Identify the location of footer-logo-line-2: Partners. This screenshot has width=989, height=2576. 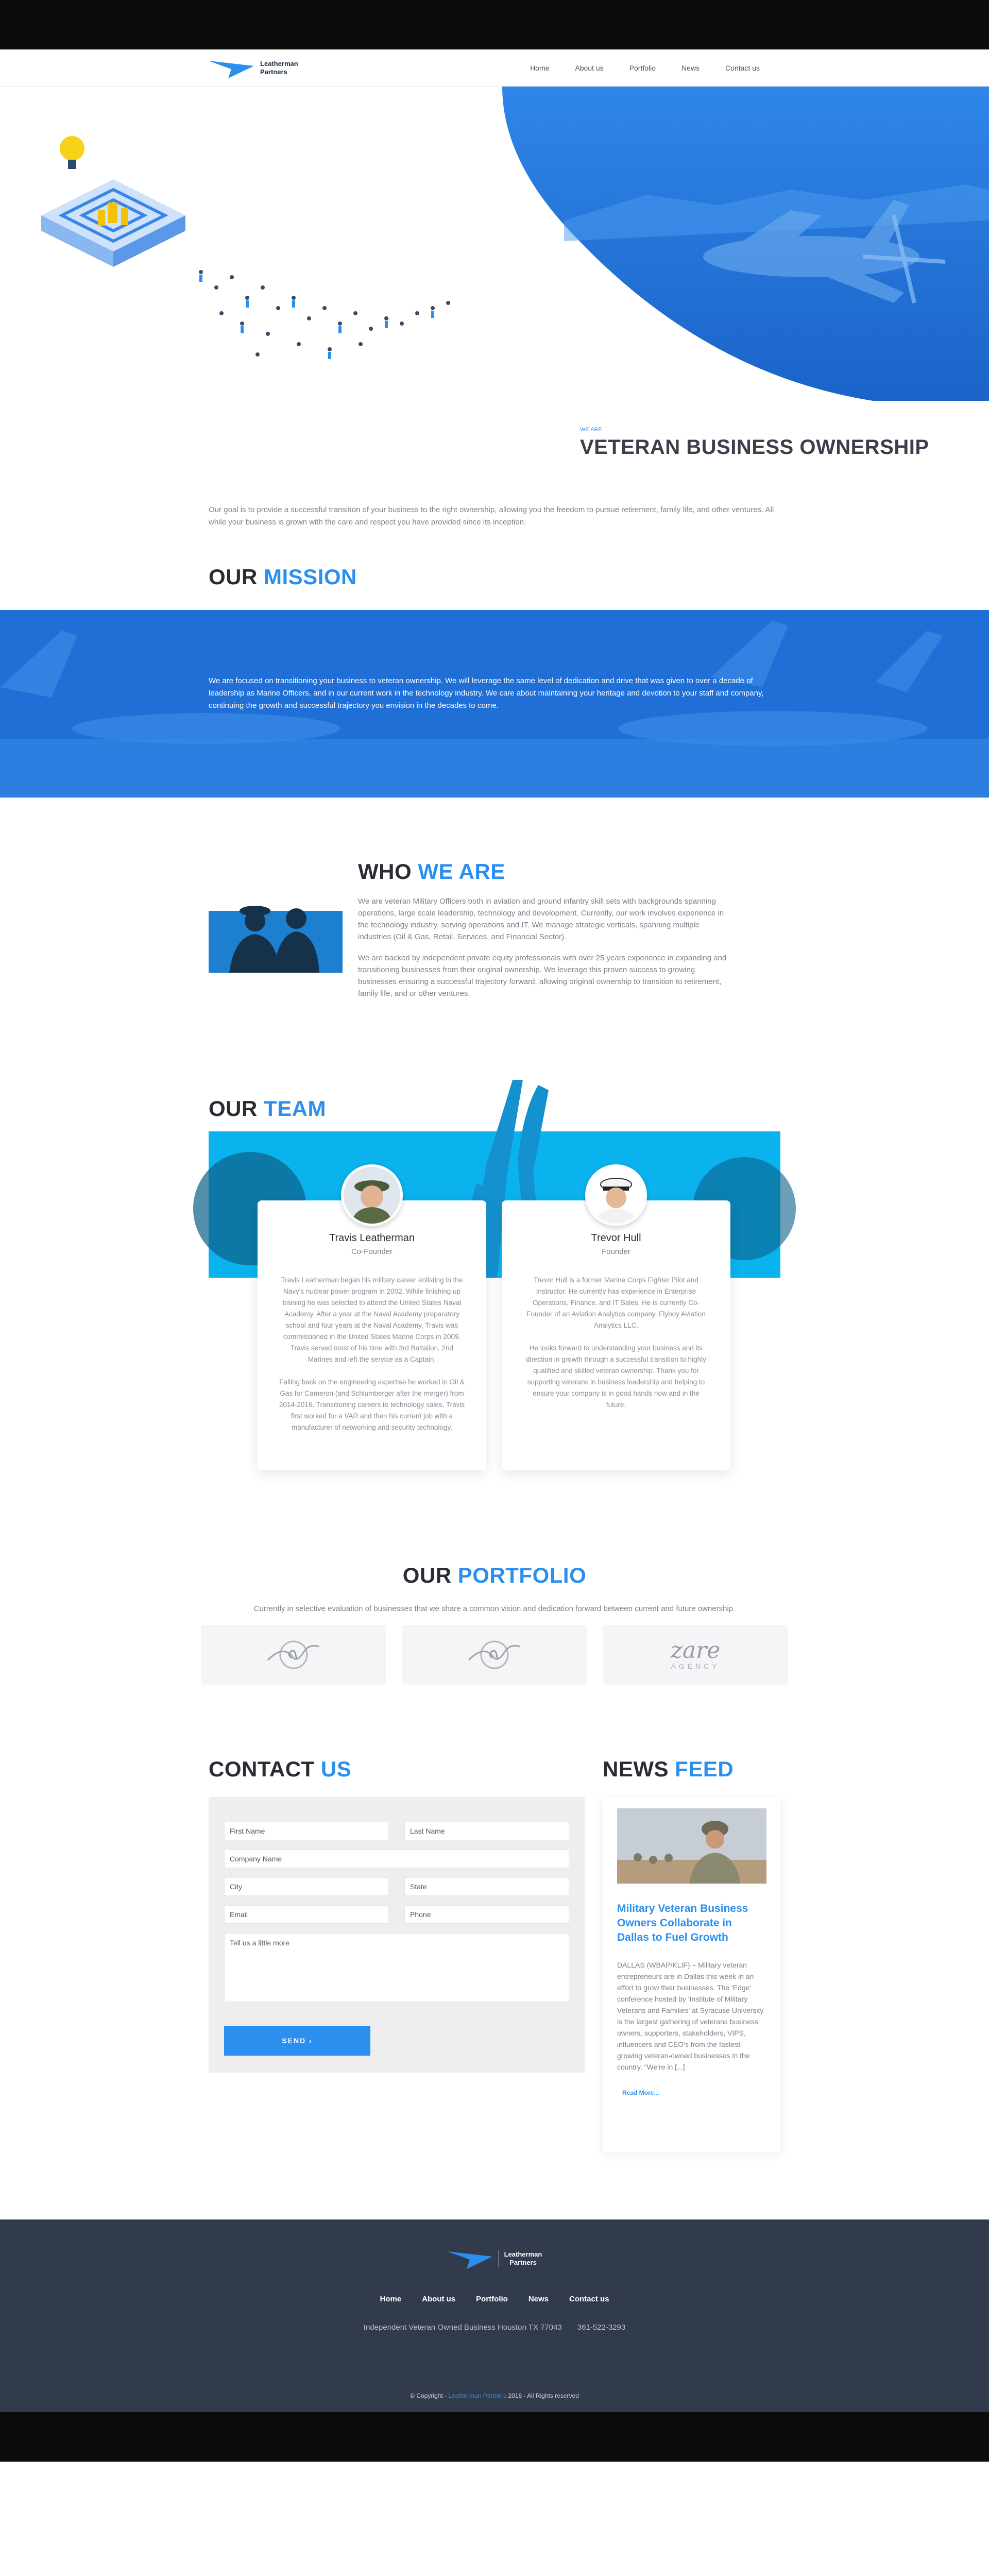
(523, 2262).